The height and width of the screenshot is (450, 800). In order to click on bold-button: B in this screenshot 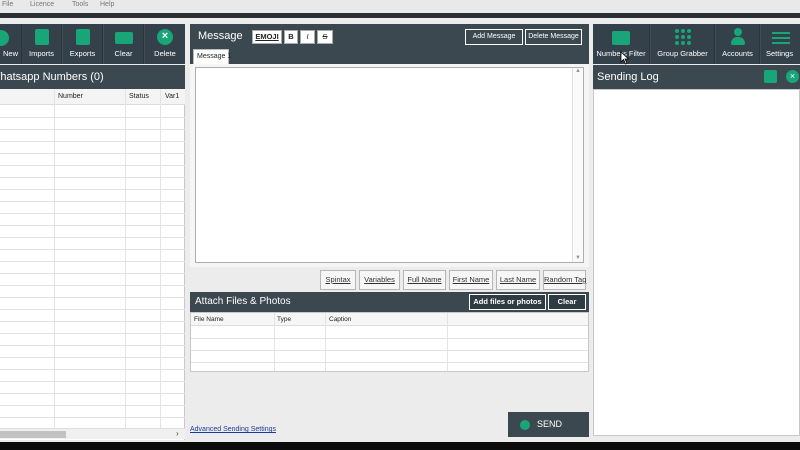, I will do `click(291, 37)`.